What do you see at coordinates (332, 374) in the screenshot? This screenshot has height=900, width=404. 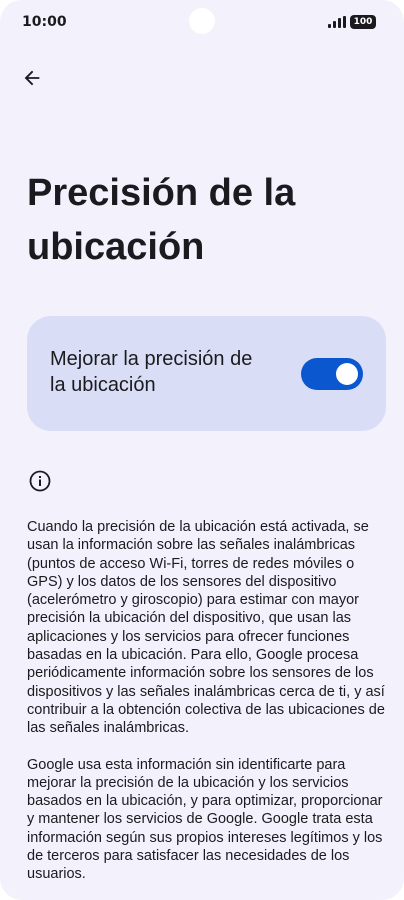 I see `accuracy-toggle-switch` at bounding box center [332, 374].